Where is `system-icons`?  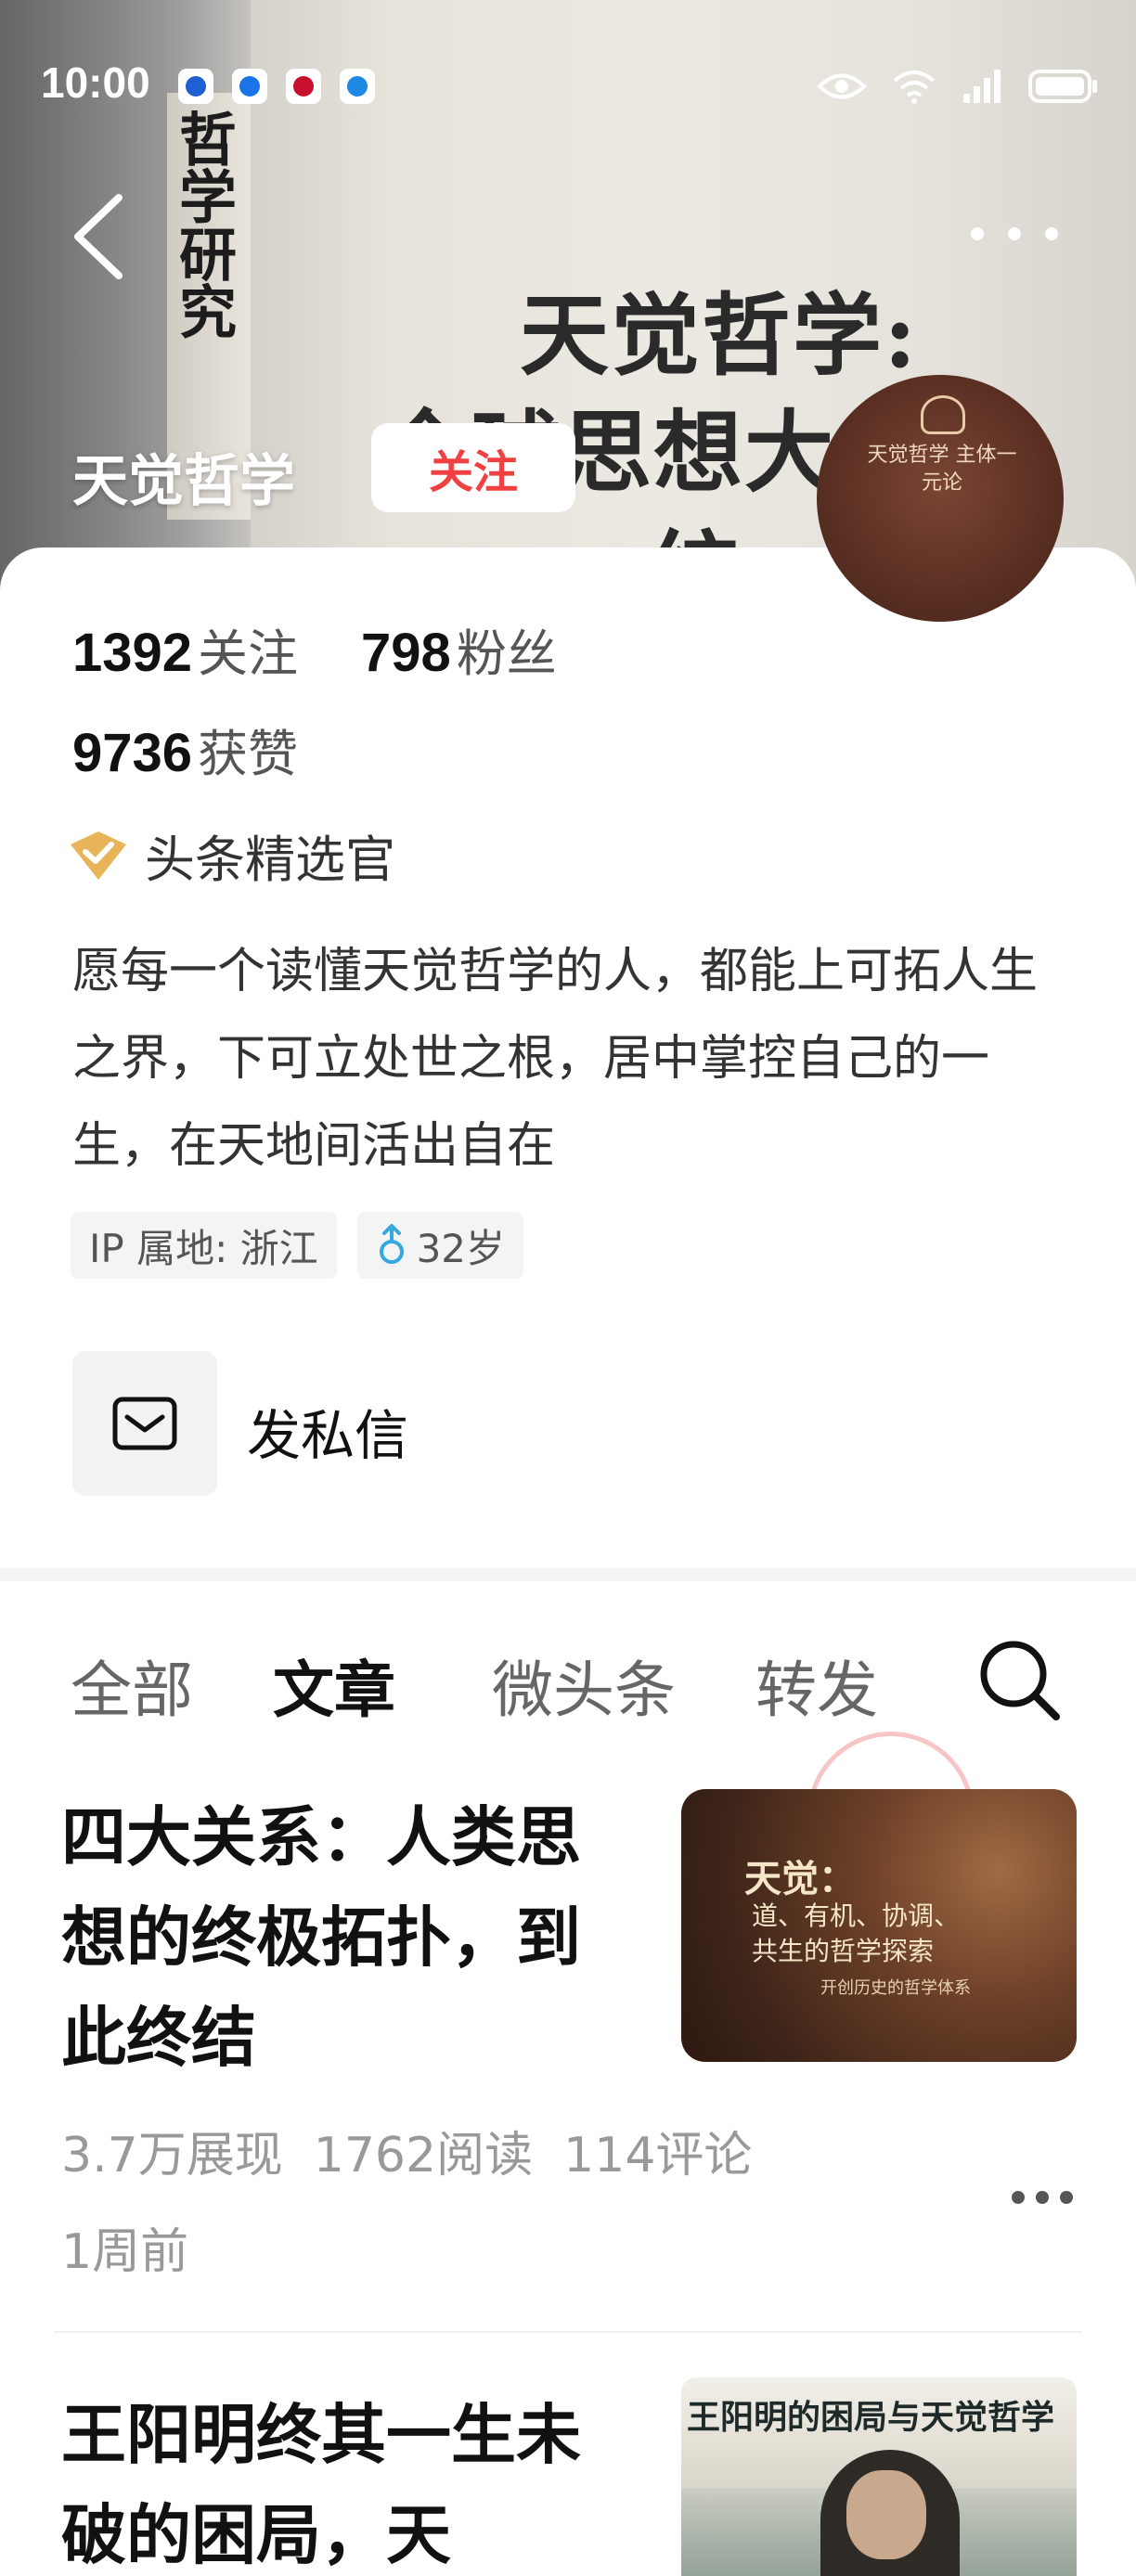 system-icons is located at coordinates (958, 87).